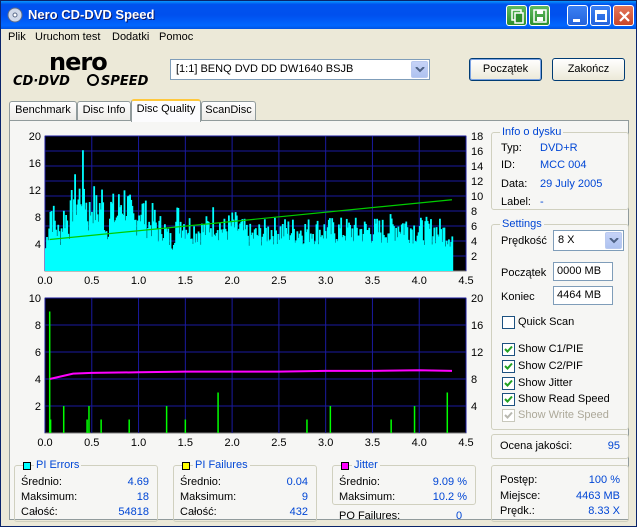 Image resolution: width=637 pixels, height=527 pixels. What do you see at coordinates (231, 443) in the screenshot?
I see `pif-x-tick-label: 2.0` at bounding box center [231, 443].